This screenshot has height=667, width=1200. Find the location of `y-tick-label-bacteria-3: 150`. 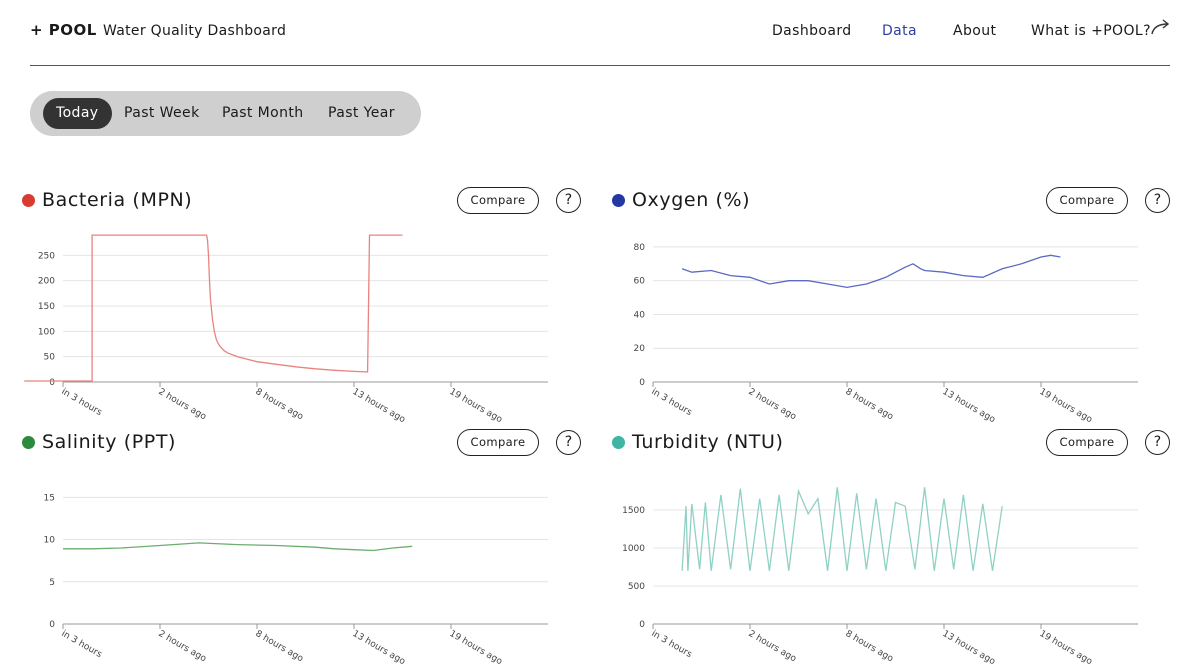

y-tick-label-bacteria-3: 150 is located at coordinates (46, 307).